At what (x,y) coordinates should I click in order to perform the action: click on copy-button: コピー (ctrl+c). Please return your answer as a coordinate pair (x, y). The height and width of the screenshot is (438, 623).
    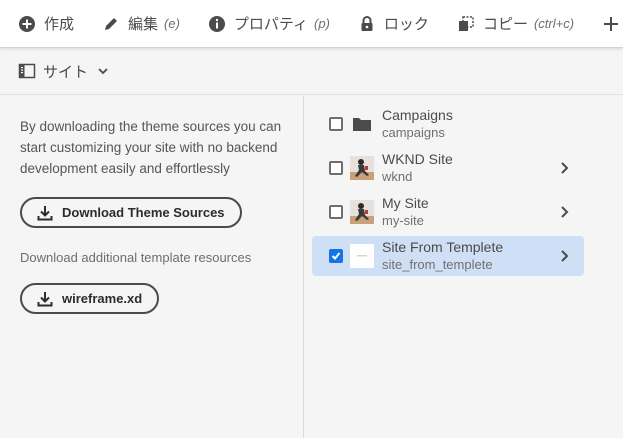
    Looking at the image, I should click on (515, 23).